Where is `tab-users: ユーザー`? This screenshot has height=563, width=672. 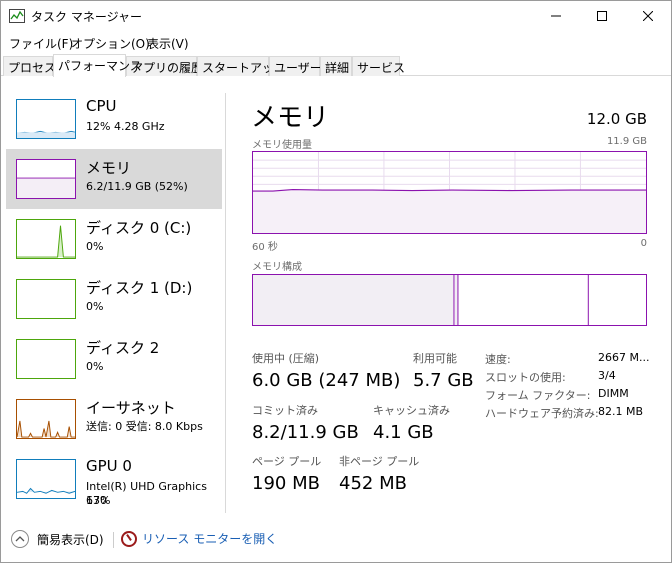 tab-users: ユーザー is located at coordinates (295, 66).